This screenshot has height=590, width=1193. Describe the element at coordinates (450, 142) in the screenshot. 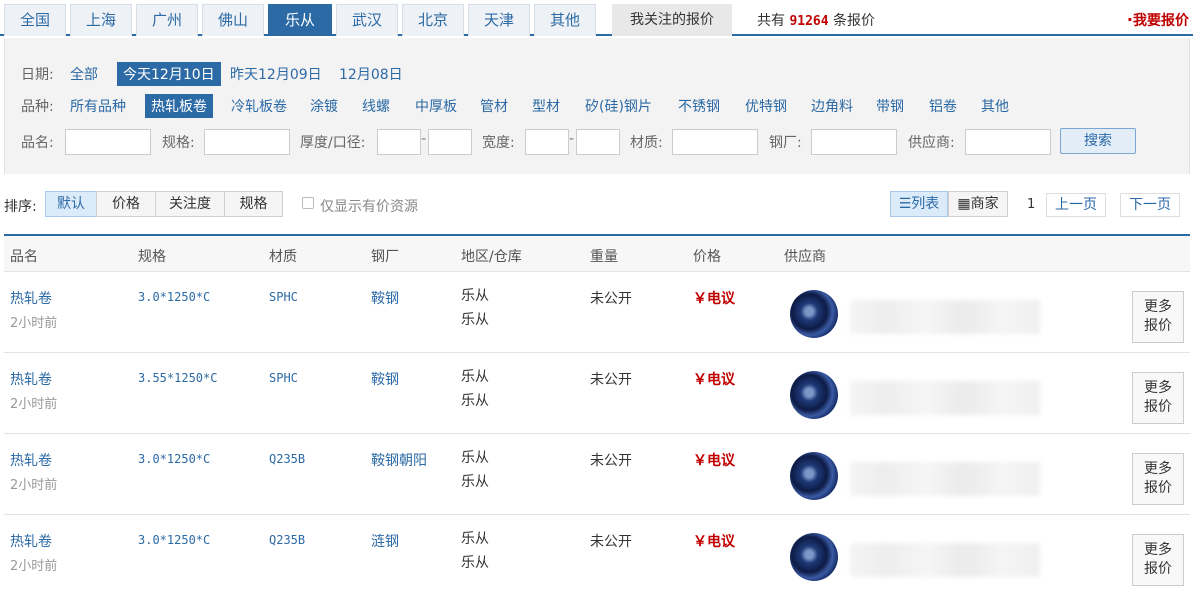

I see `thickness-max-input` at that location.